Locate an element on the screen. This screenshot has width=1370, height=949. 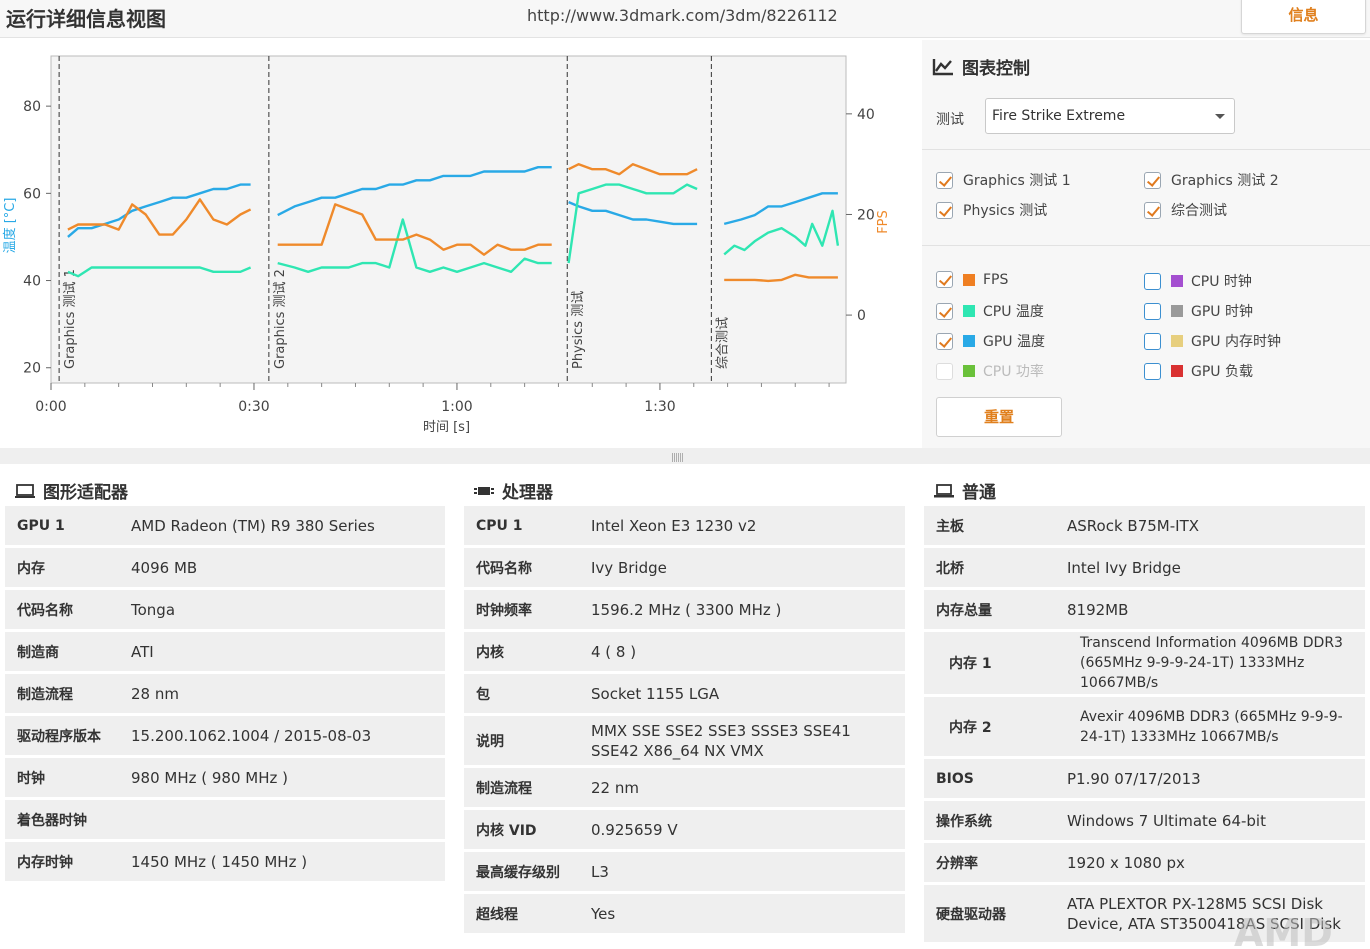
metric-toggle-gpu-load: GPU 负载 is located at coordinates (1198, 371).